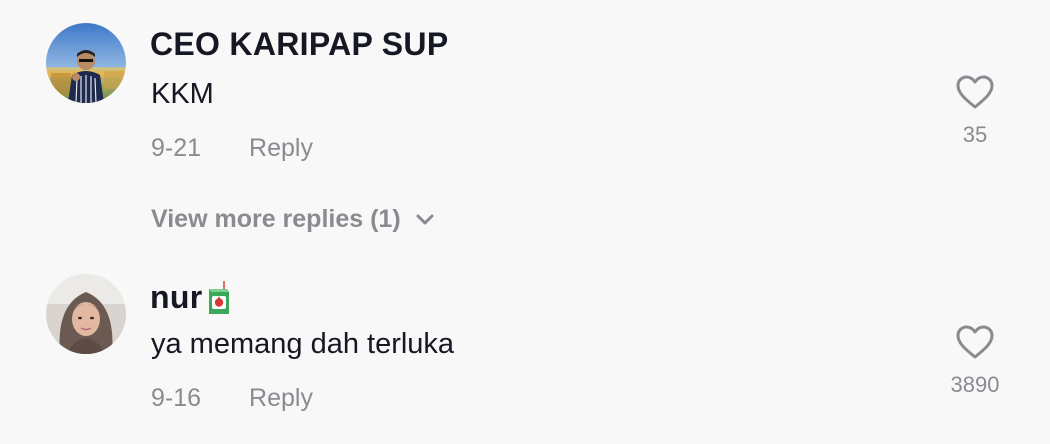 The image size is (1050, 444). Describe the element at coordinates (232, 398) in the screenshot. I see `comment-meta: 9-16 Reply` at that location.